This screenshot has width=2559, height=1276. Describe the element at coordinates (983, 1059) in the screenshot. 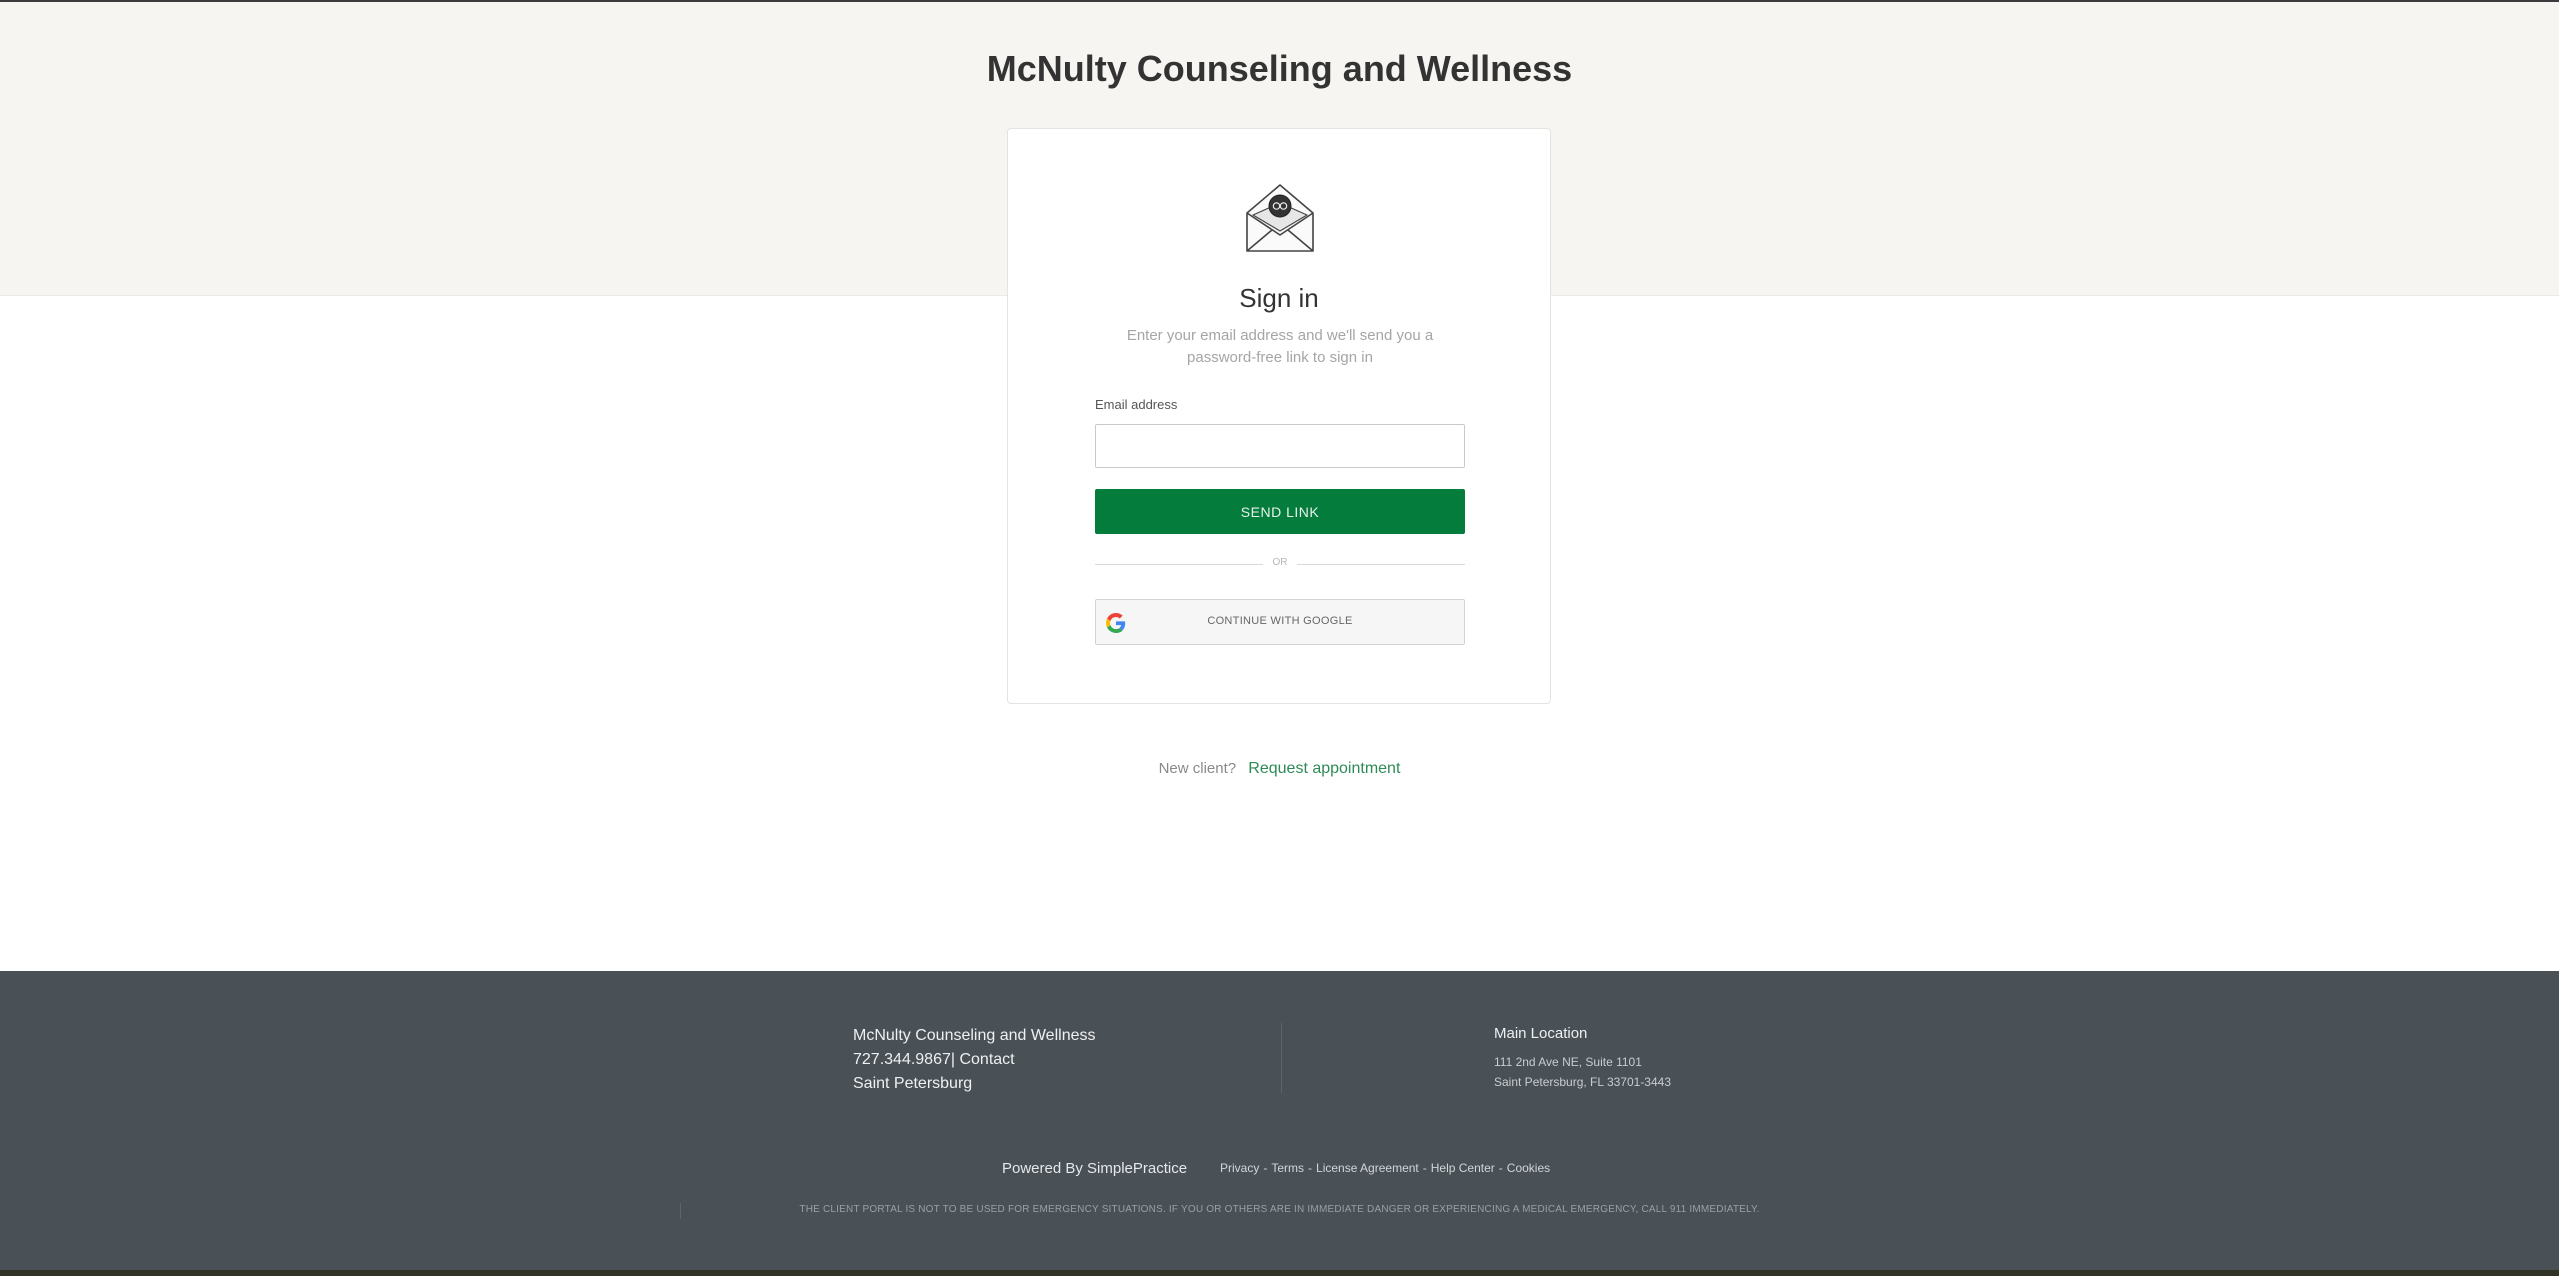

I see `footer-contact-link: | Contact` at that location.